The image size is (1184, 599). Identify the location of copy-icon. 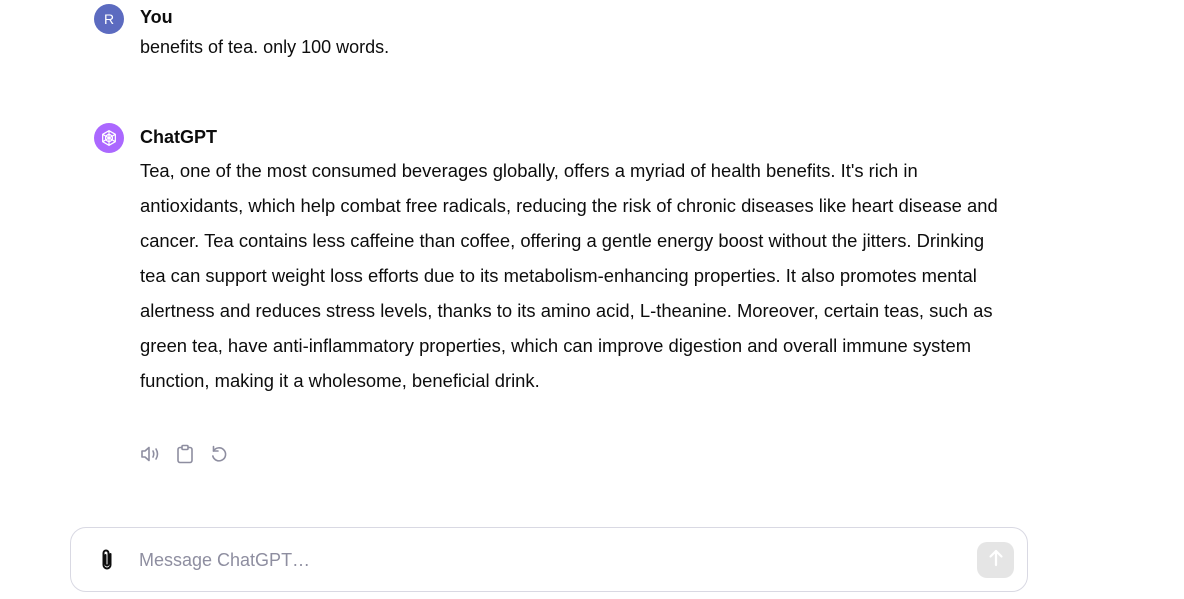
(185, 454).